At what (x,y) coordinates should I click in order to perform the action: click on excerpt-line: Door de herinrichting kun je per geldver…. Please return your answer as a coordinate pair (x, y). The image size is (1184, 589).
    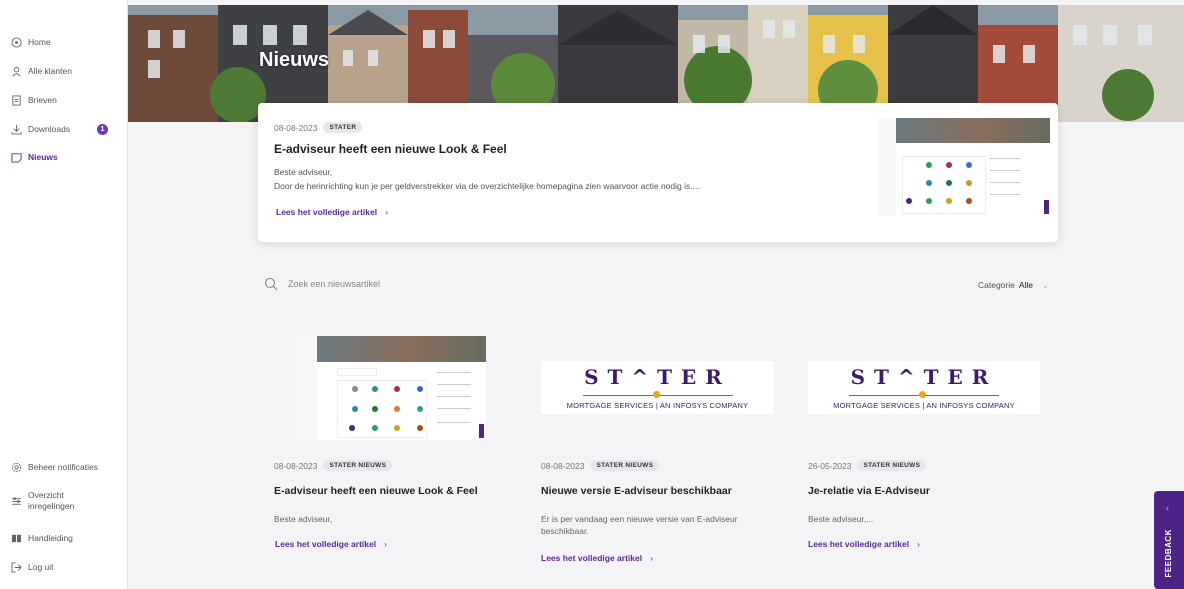
    Looking at the image, I should click on (487, 186).